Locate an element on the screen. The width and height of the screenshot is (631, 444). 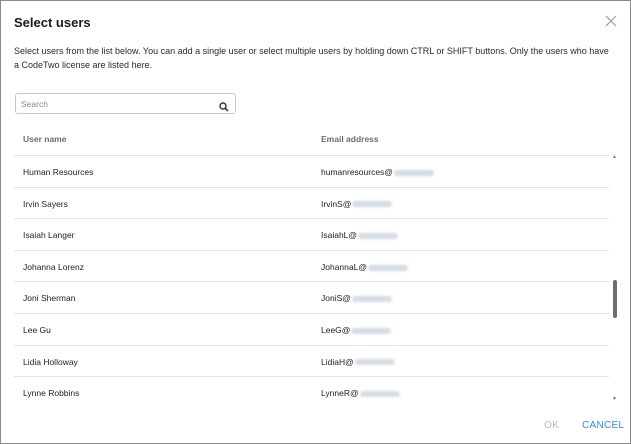
table-row: Human Resources humanresources@ is located at coordinates (311, 171).